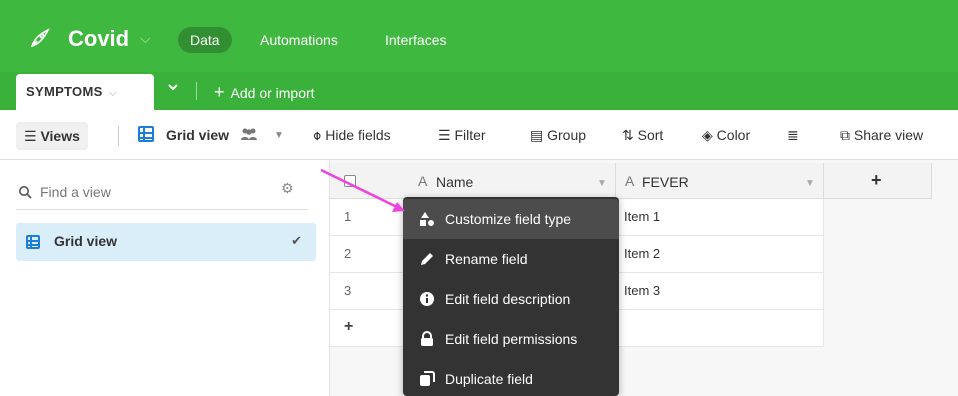 This screenshot has width=958, height=396. I want to click on share-view-button: ⧉ Share view, so click(881, 135).